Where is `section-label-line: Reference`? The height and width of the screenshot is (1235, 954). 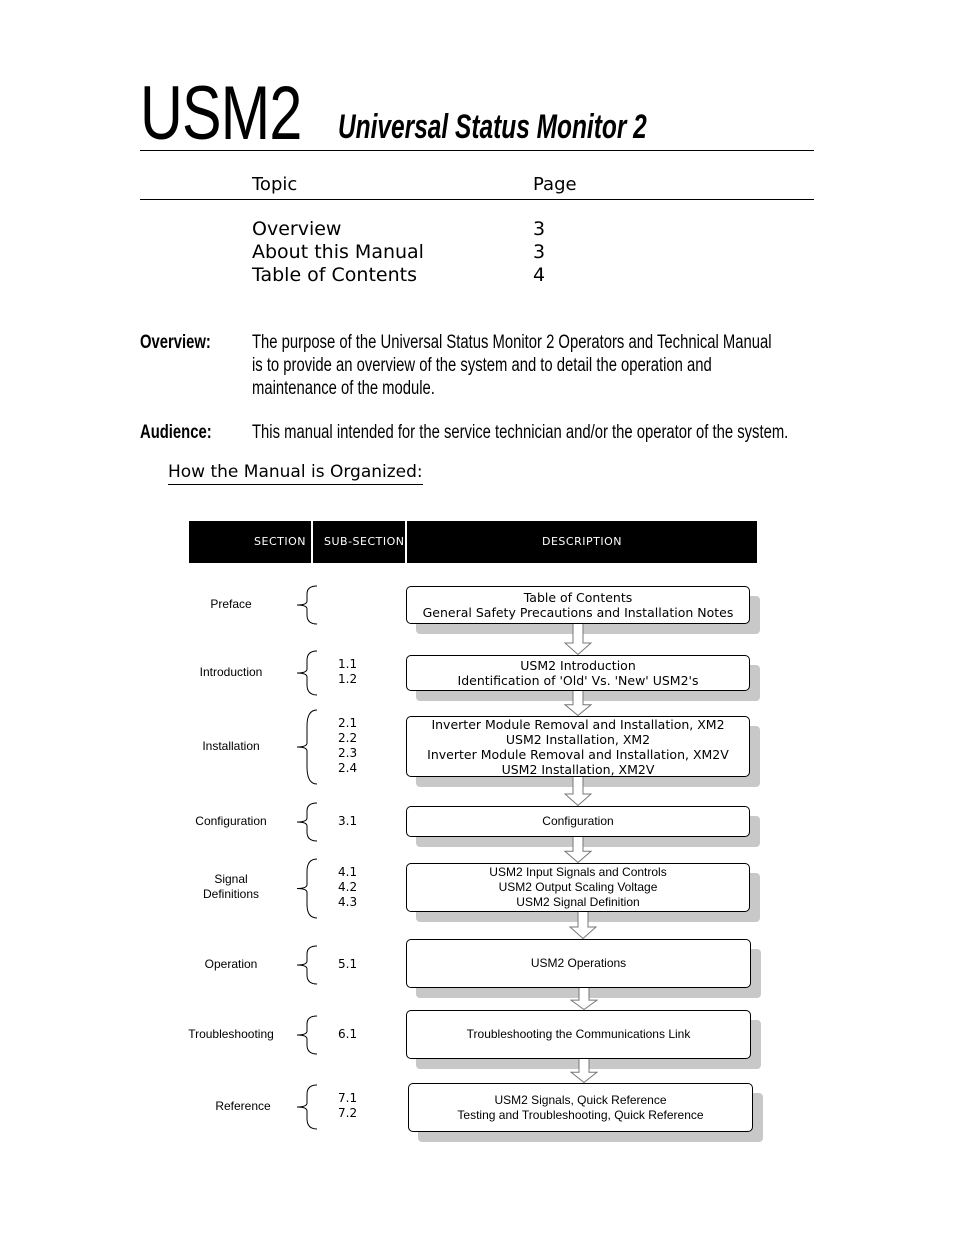 section-label-line: Reference is located at coordinates (243, 1105).